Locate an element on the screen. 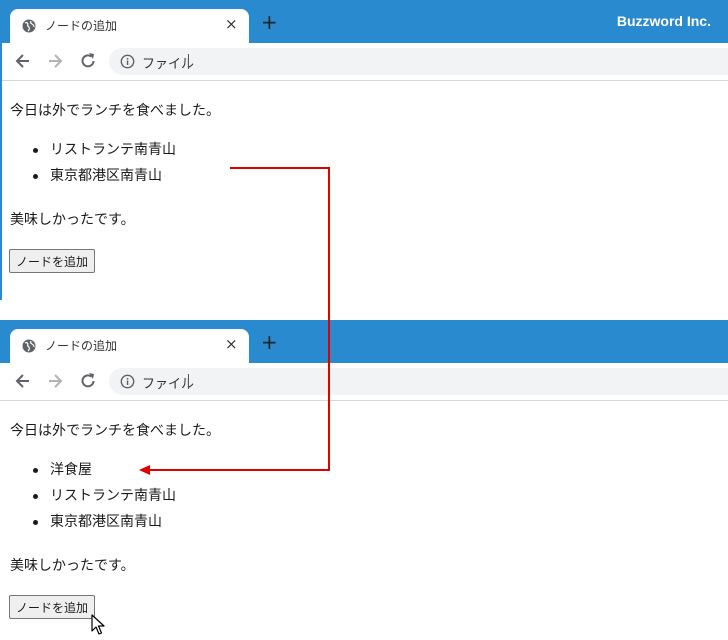 The height and width of the screenshot is (640, 728). window-edge is located at coordinates (1, 150).